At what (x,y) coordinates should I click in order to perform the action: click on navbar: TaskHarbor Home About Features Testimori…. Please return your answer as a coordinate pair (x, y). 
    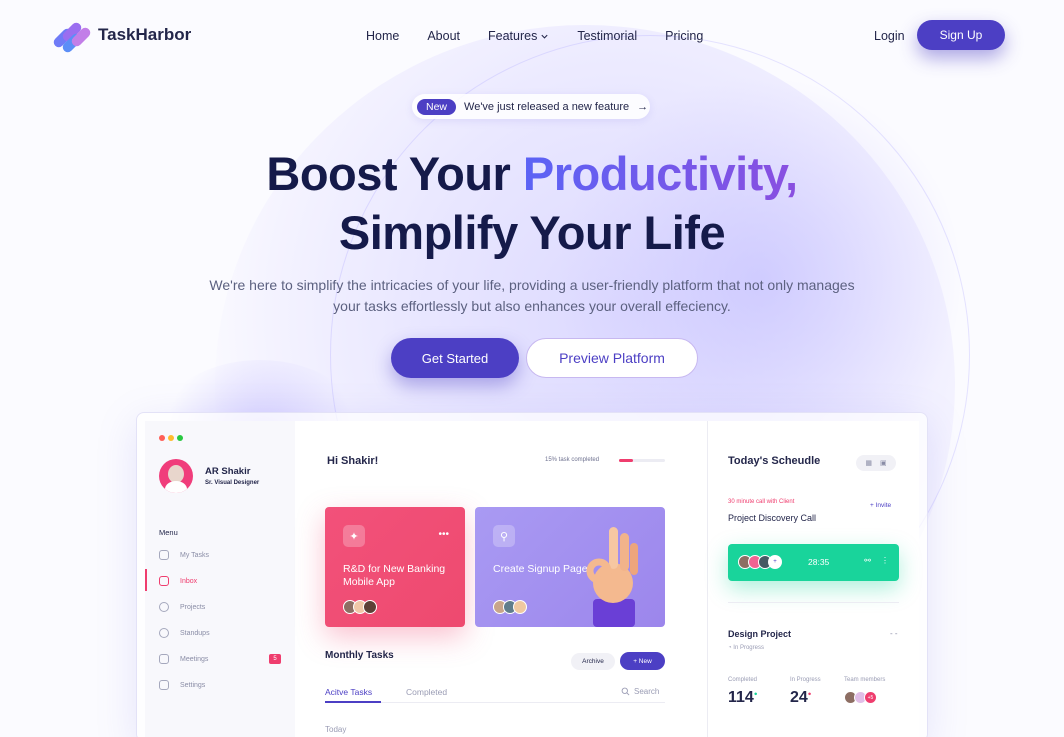
    Looking at the image, I should click on (532, 35).